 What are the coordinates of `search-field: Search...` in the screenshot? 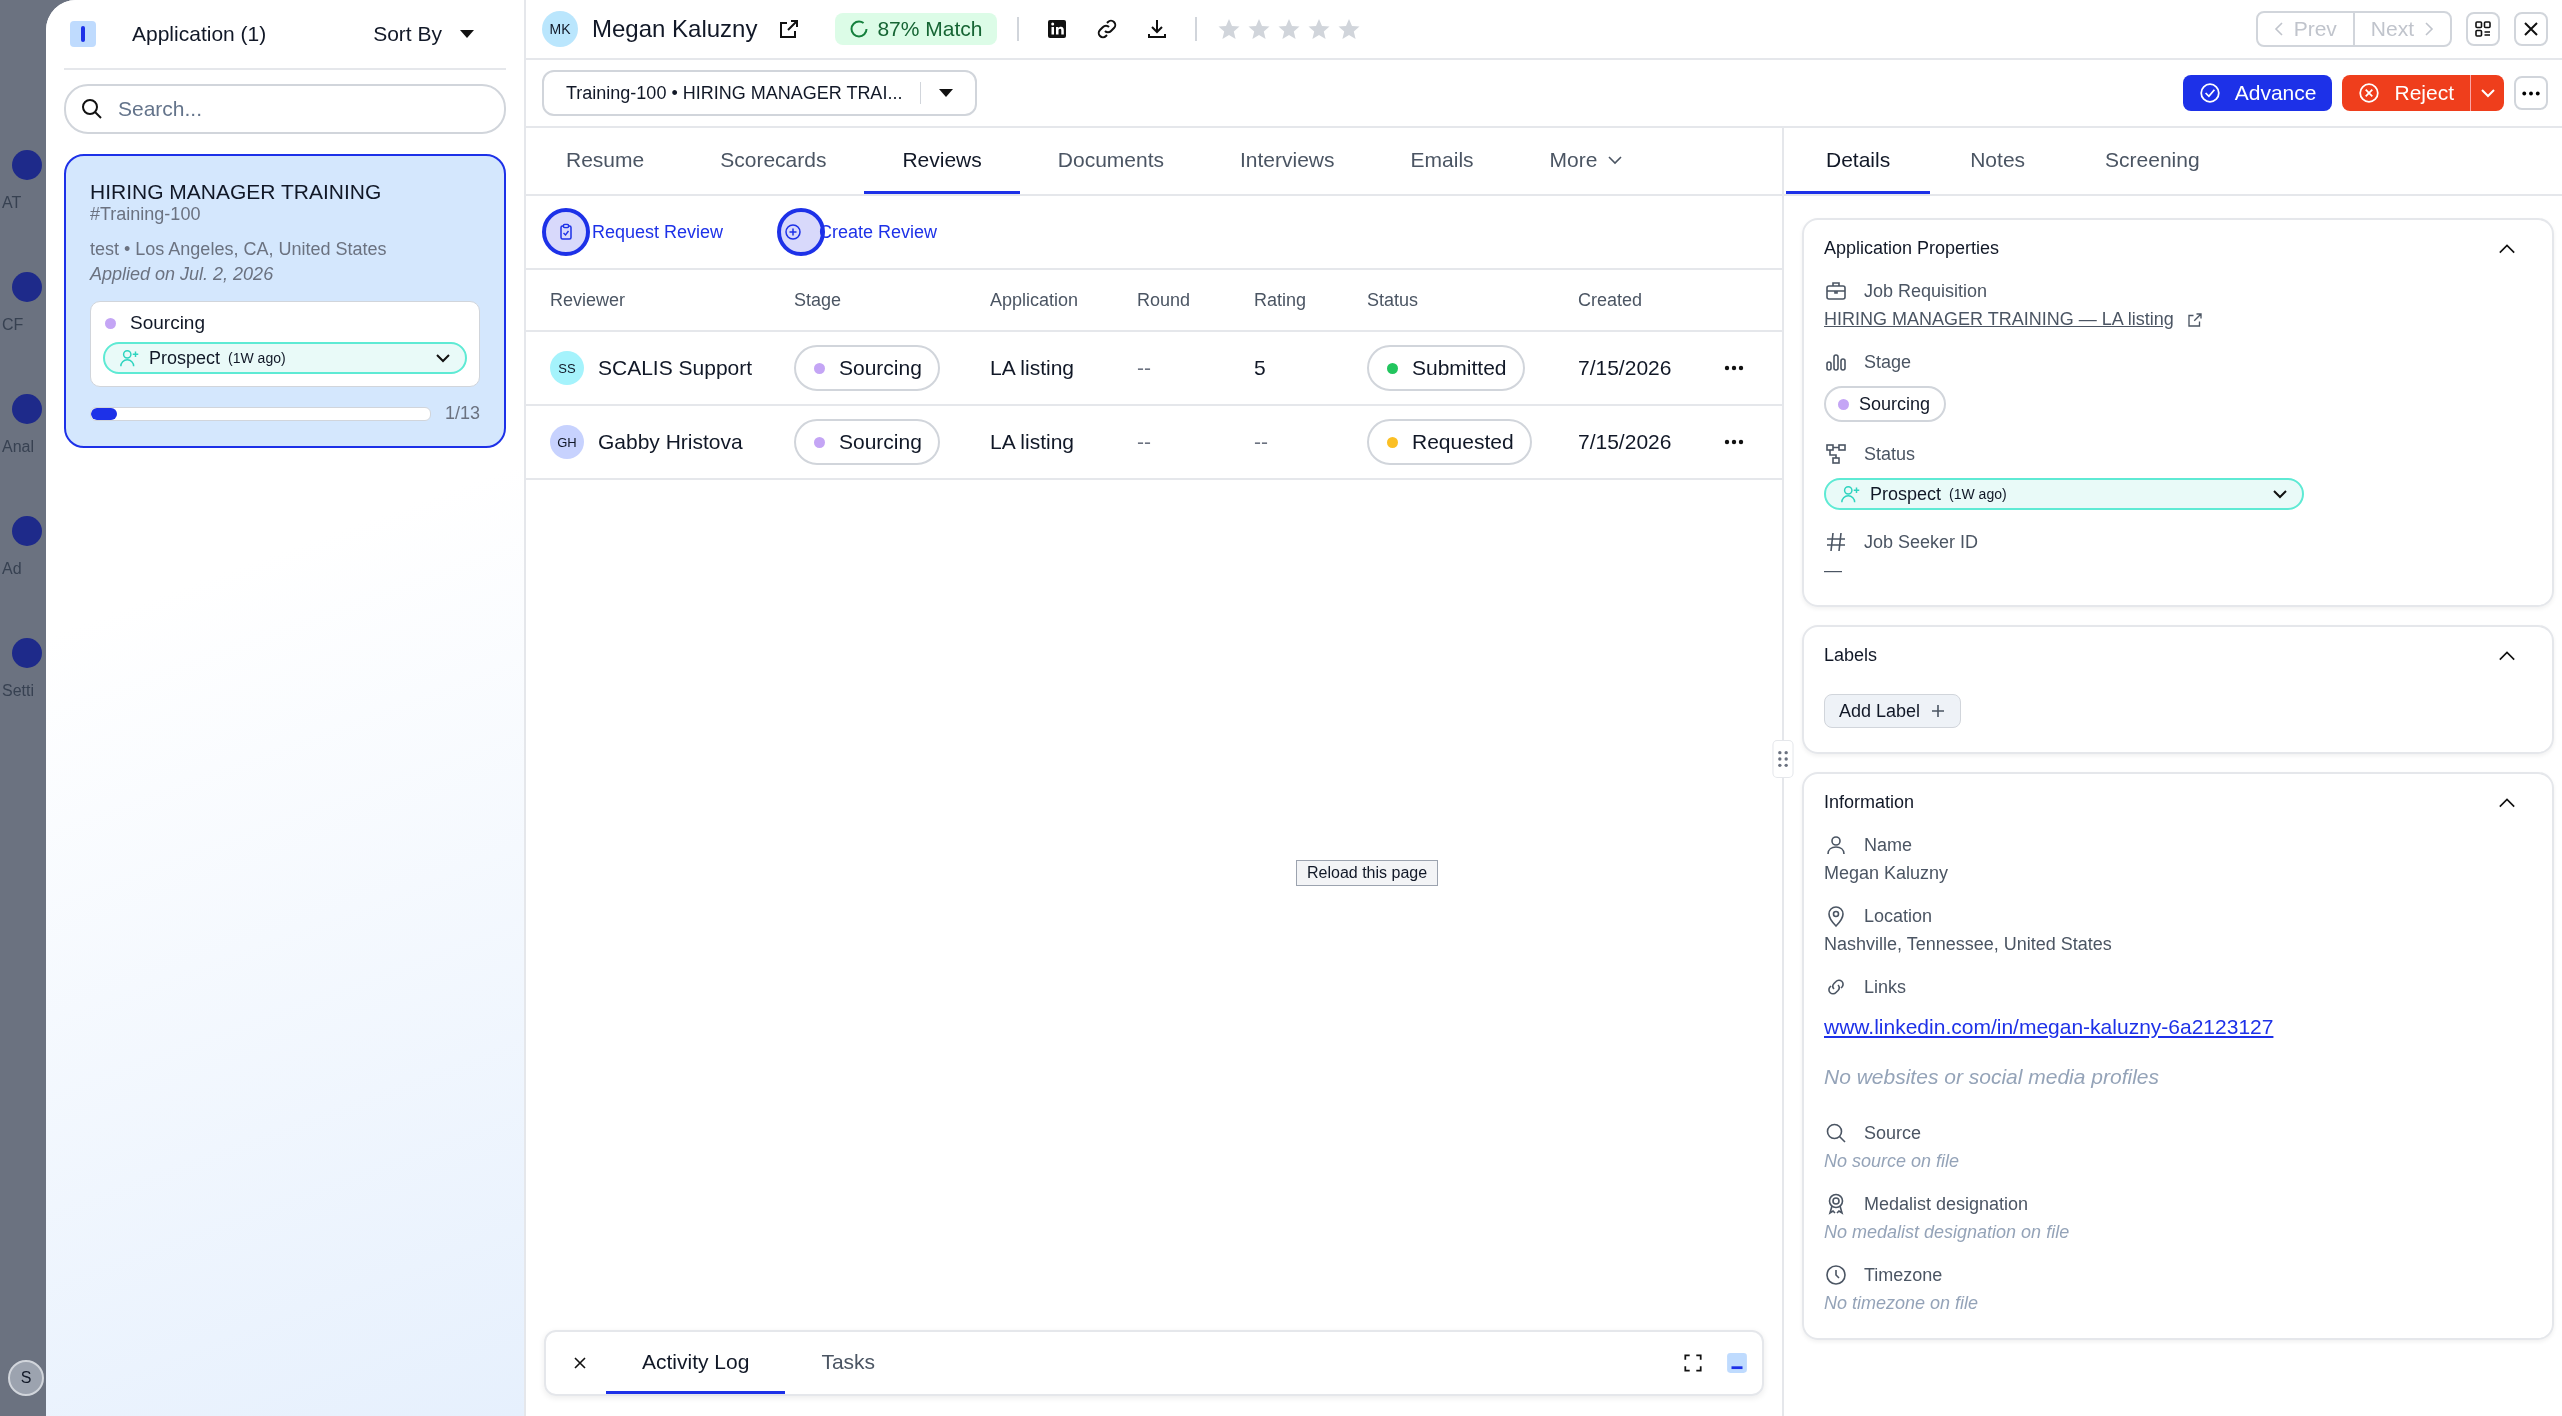 It's located at (285, 109).